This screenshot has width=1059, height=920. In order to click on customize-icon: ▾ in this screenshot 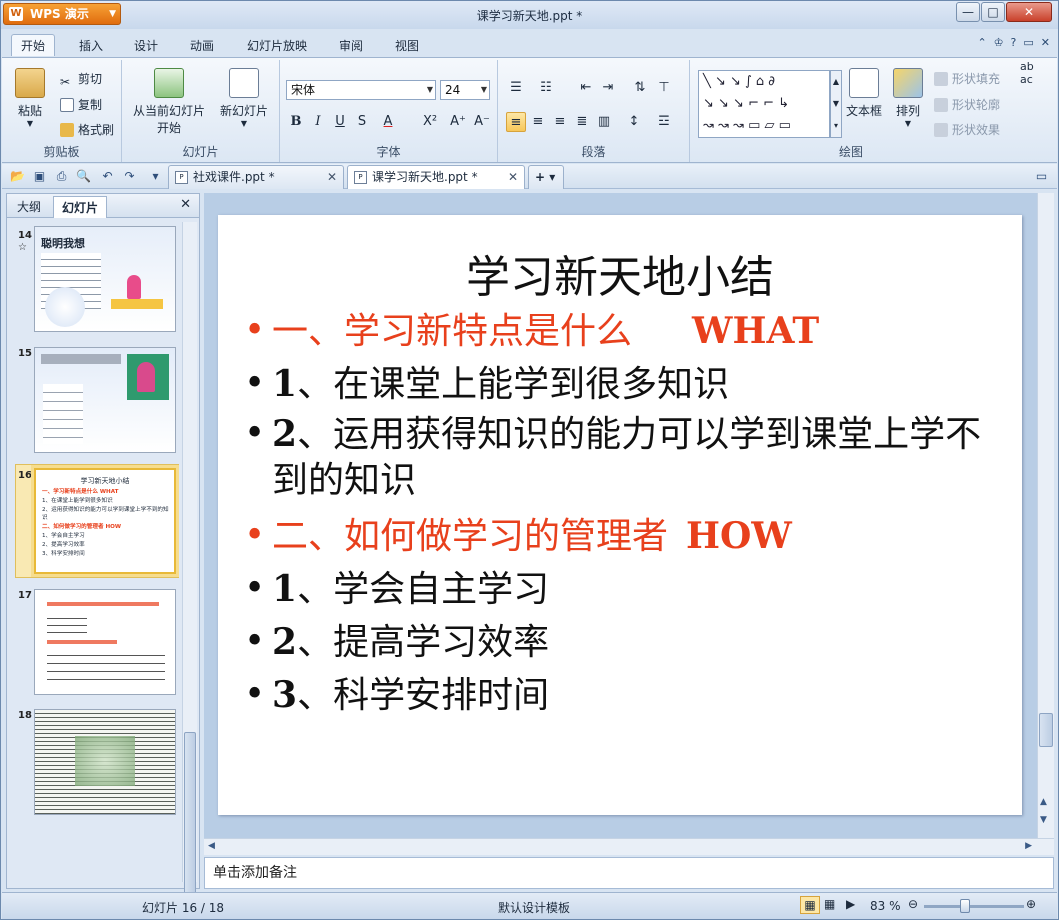, I will do `click(155, 176)`.